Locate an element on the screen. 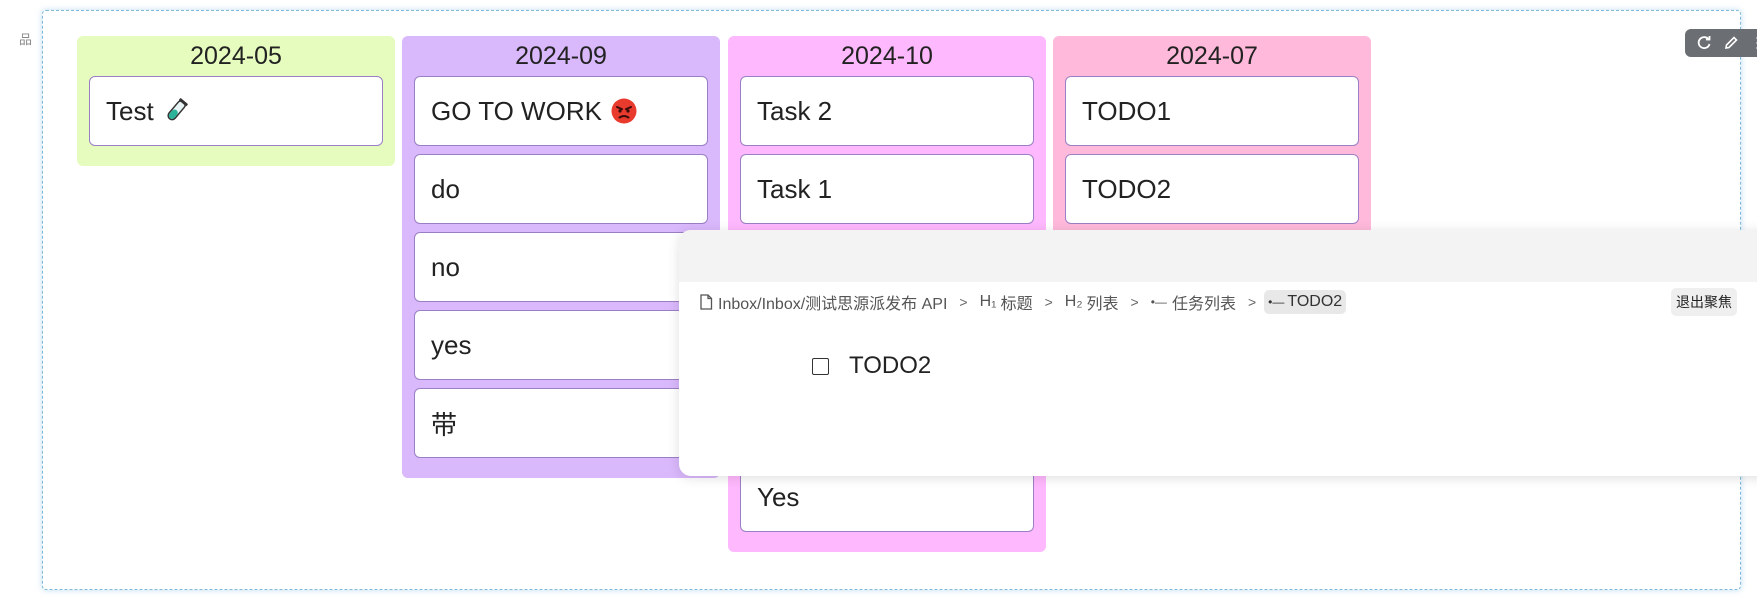  kanban-card: Test is located at coordinates (236, 111).